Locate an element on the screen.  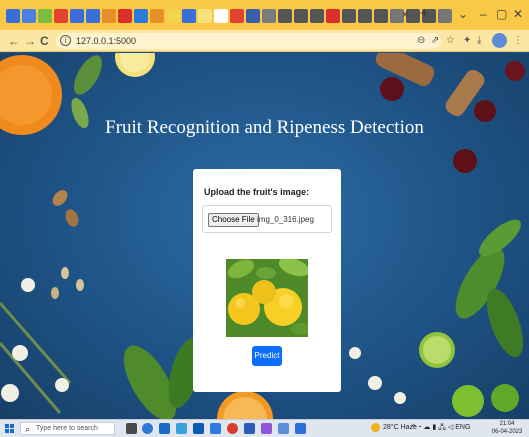
vscode-icon is located at coordinates (300, 428).